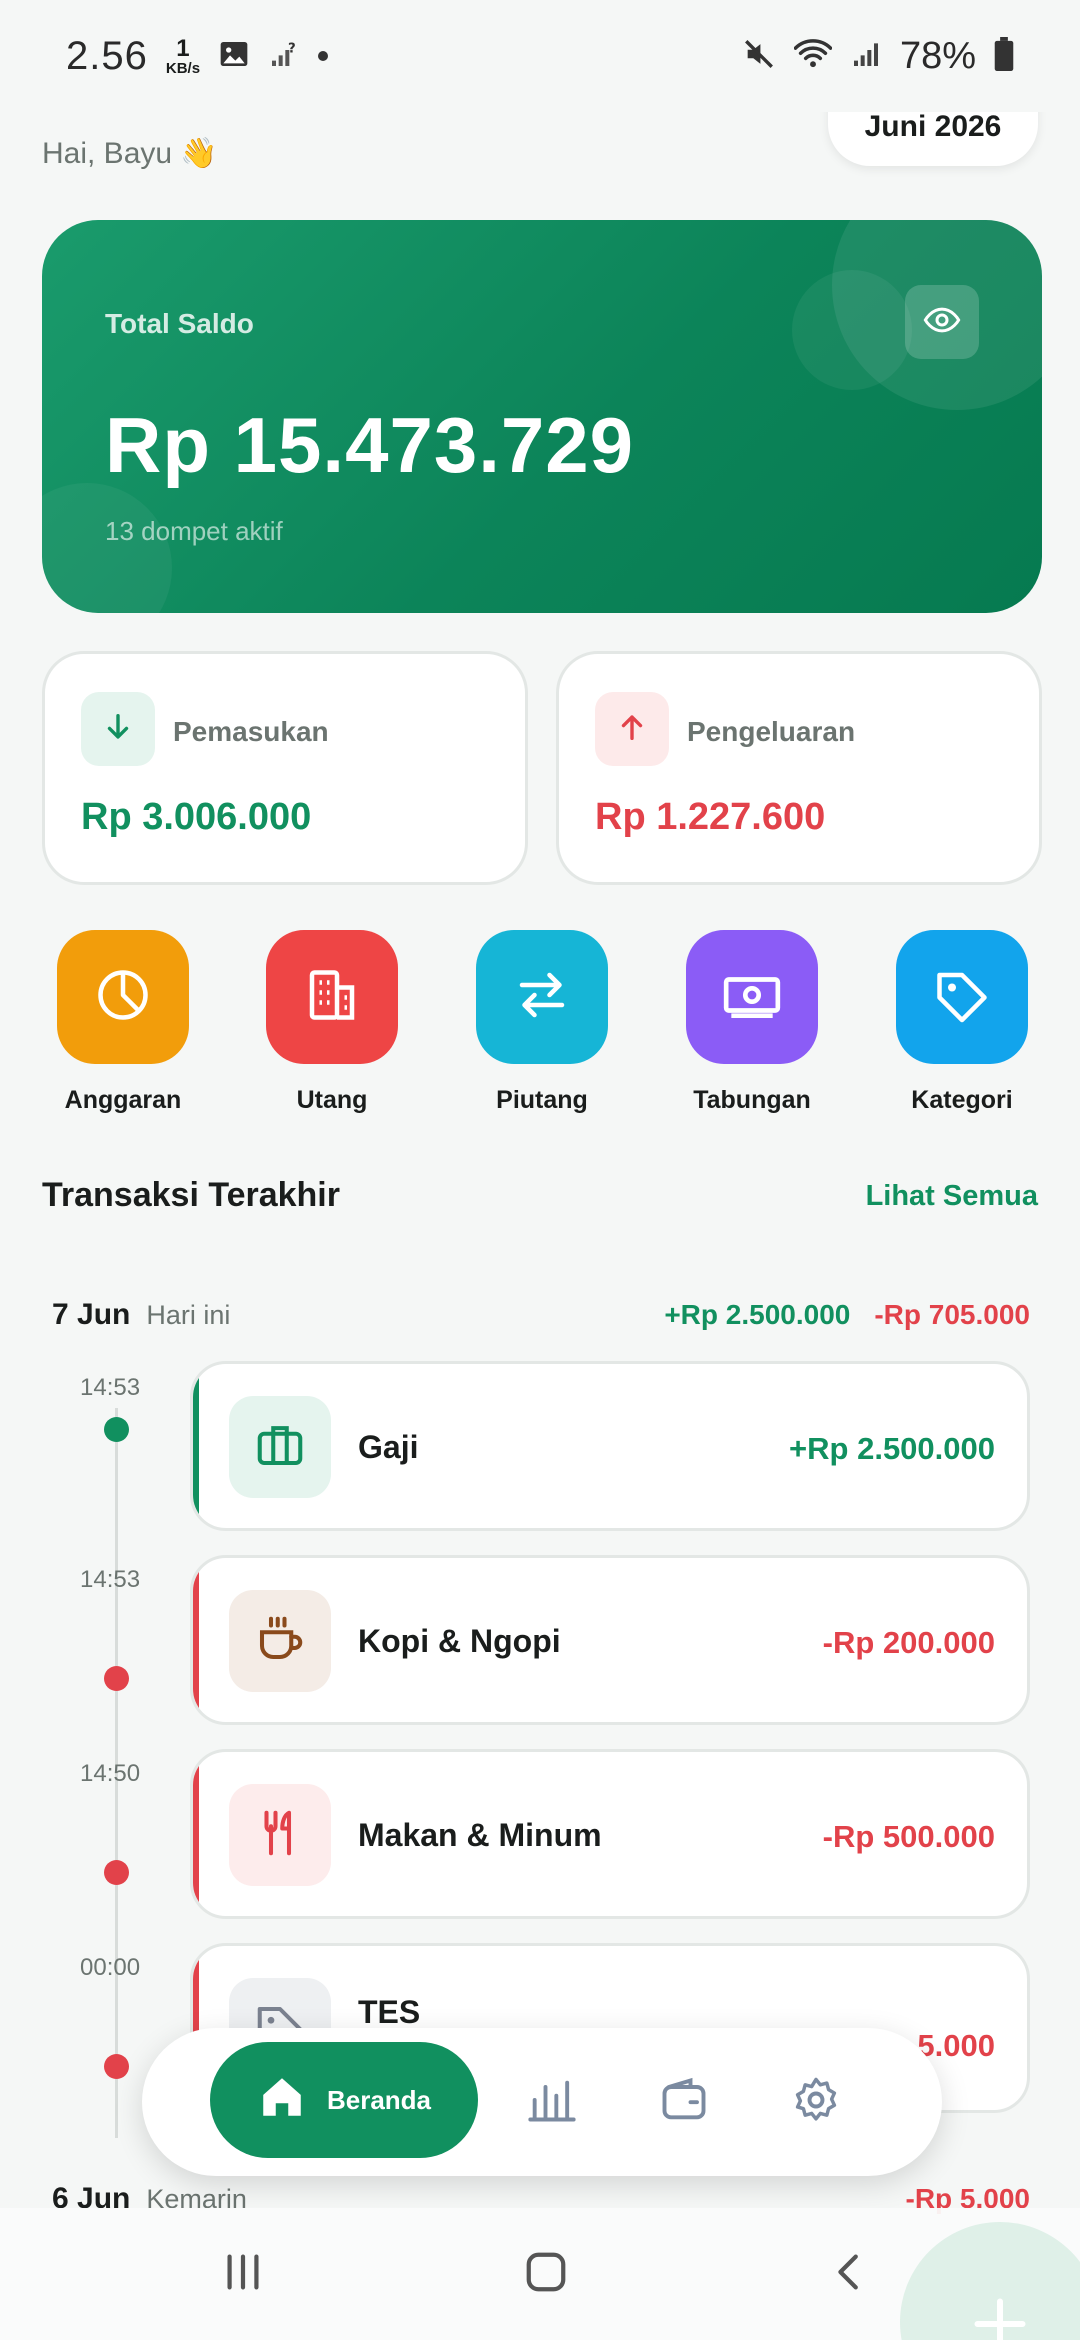 The width and height of the screenshot is (1080, 2340). I want to click on day-totals: +Rp 2.500.000 -Rp 705.000, so click(847, 1315).